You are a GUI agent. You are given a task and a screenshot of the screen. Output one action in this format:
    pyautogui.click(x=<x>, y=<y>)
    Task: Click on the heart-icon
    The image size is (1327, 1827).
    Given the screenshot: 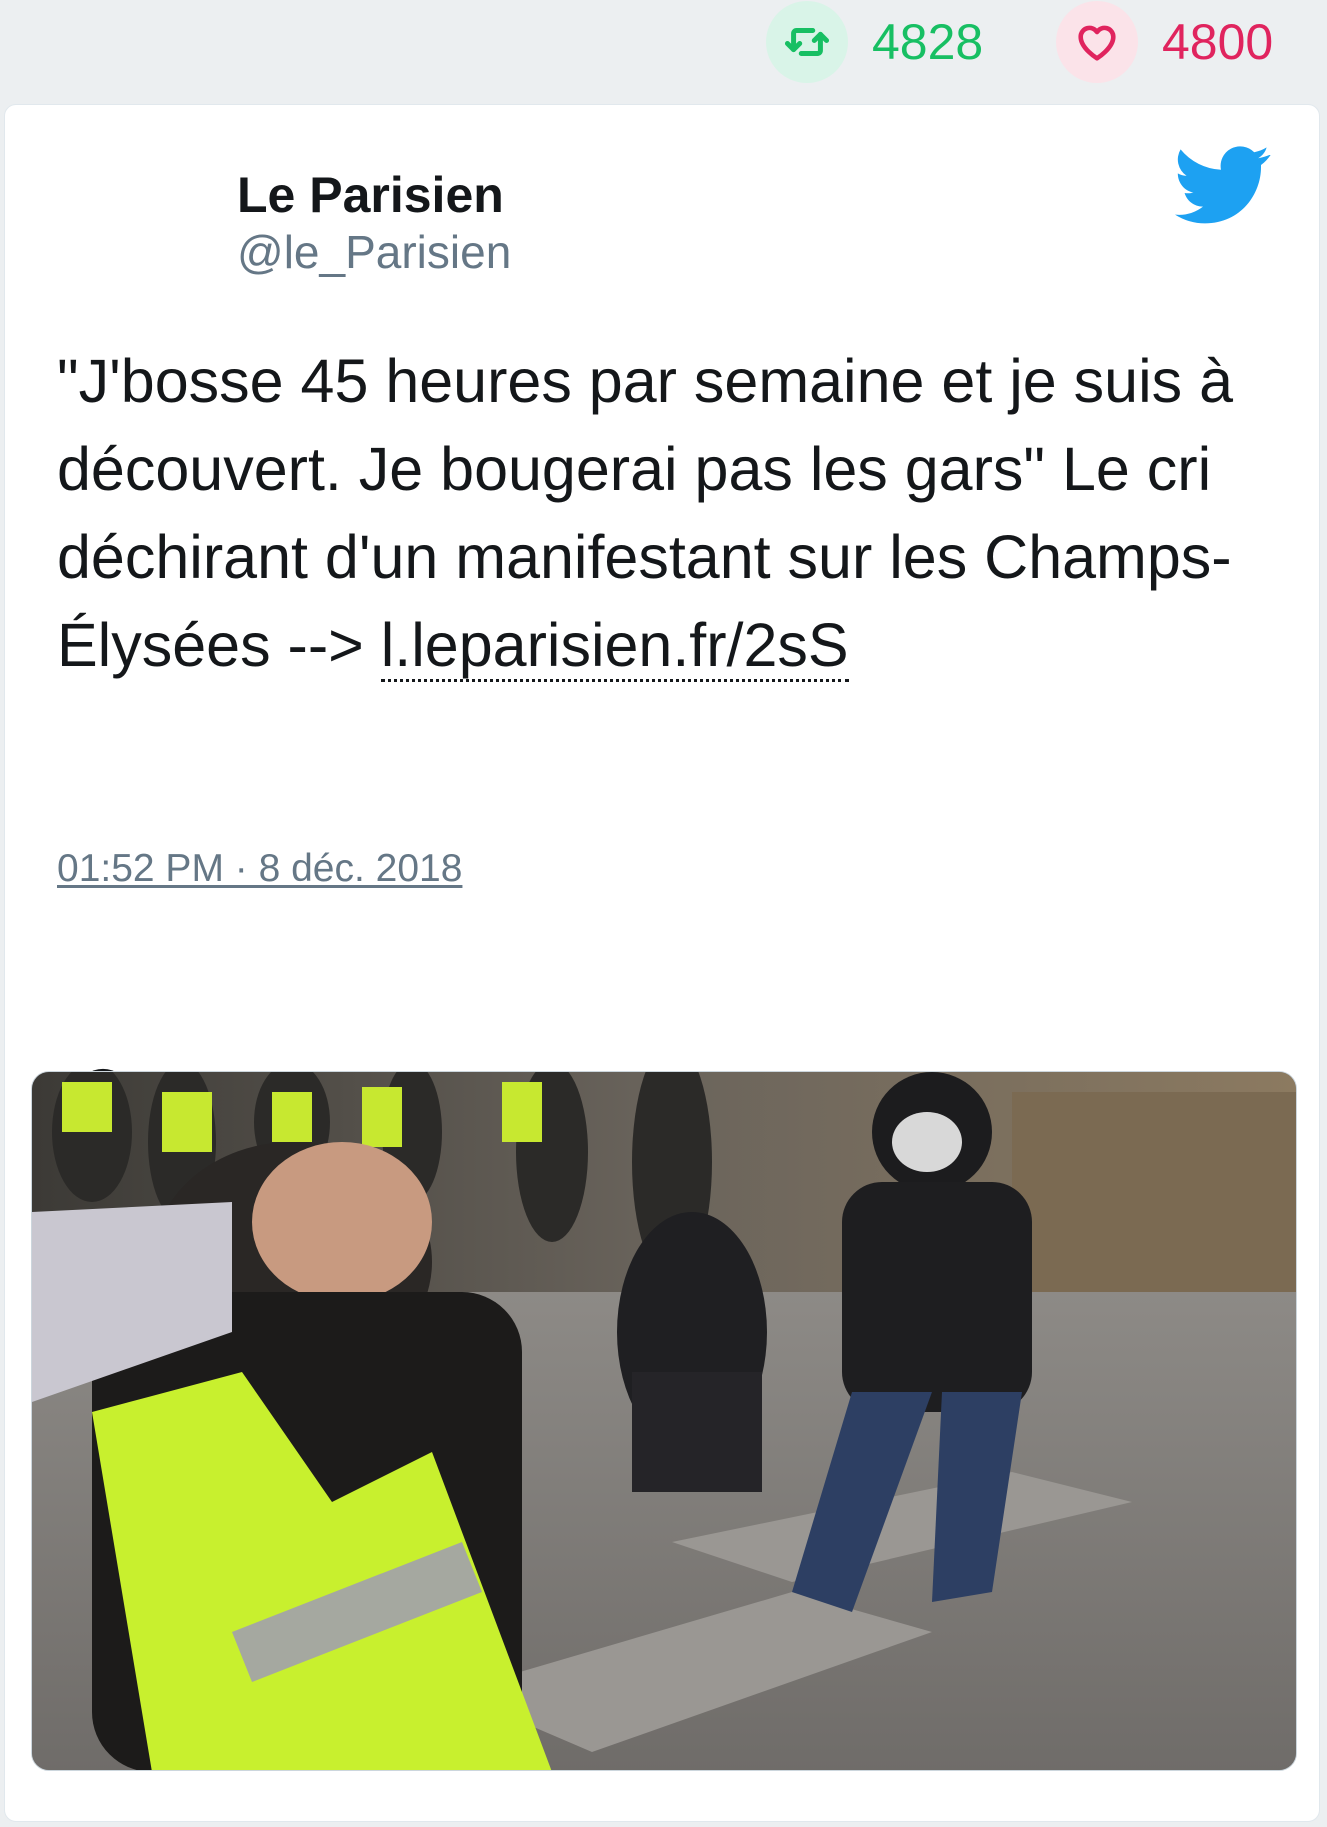 What is the action you would take?
    pyautogui.click(x=1097, y=42)
    